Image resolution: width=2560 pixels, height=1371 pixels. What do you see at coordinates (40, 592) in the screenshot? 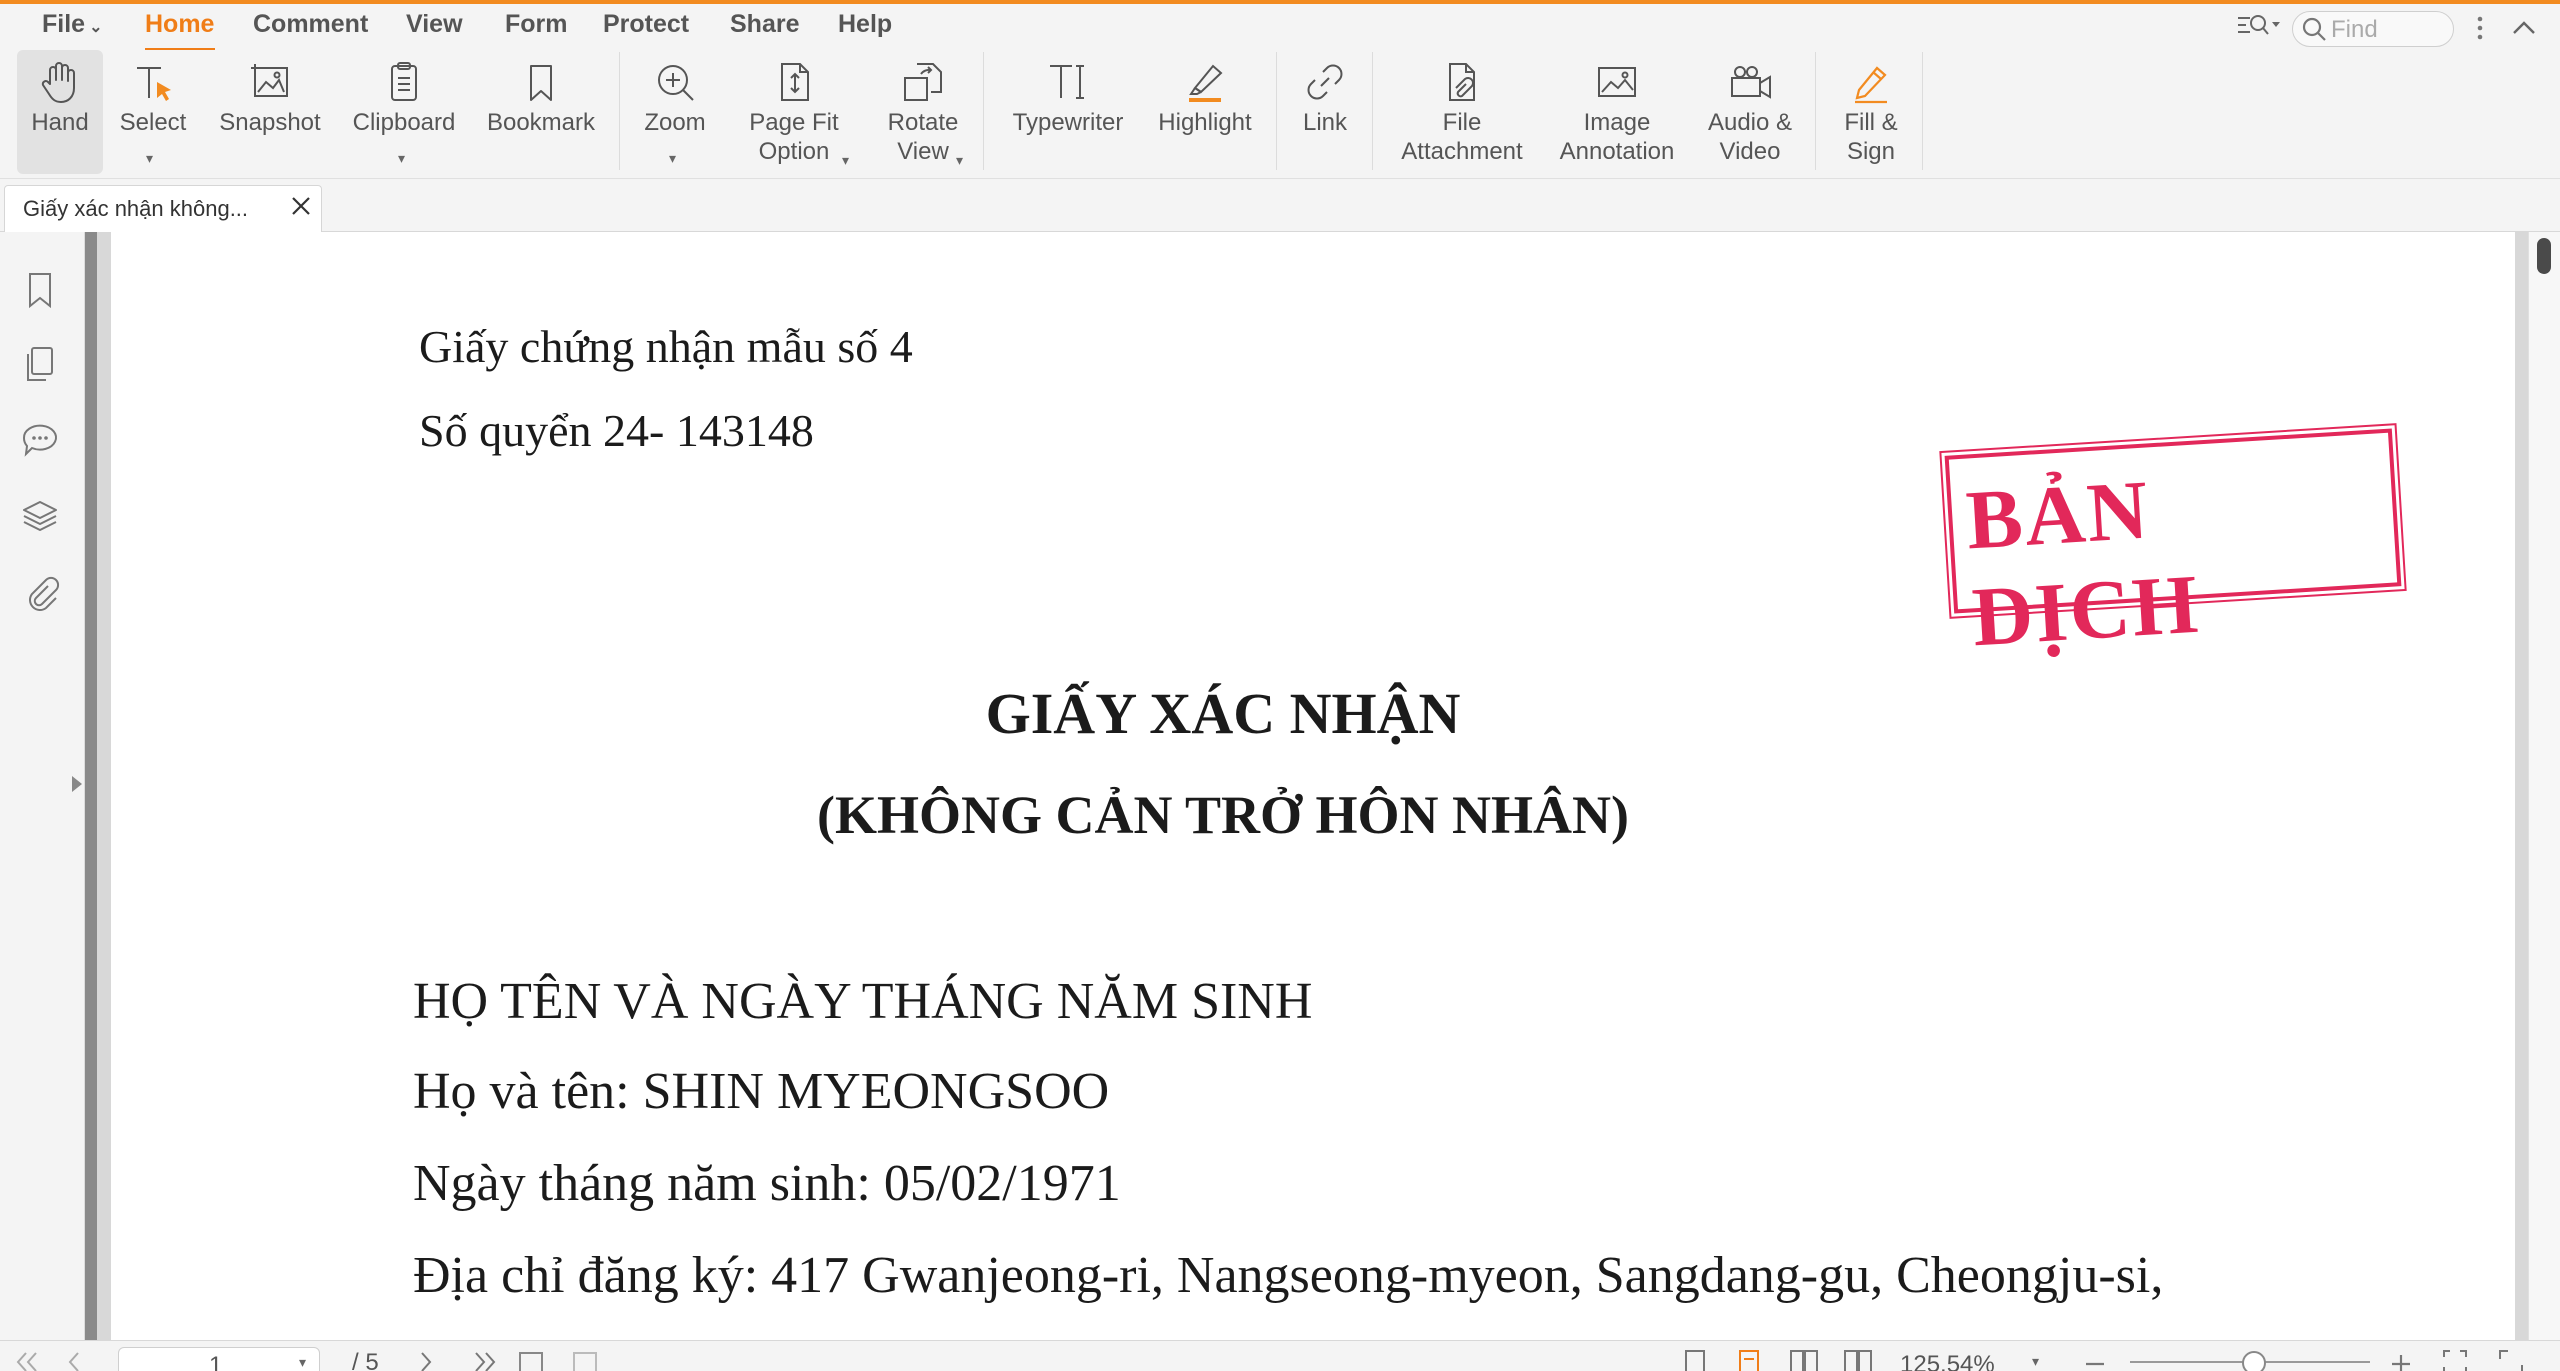
I see `attachments-panel-icon` at bounding box center [40, 592].